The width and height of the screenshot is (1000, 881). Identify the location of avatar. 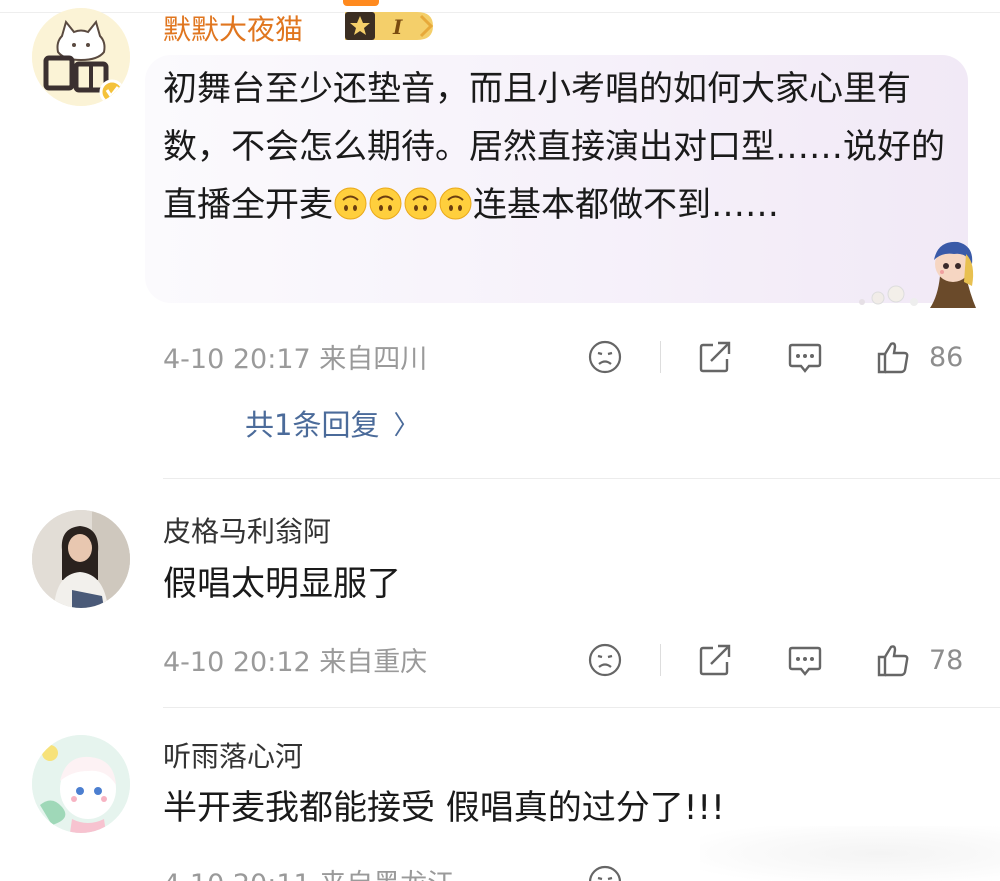
(81, 784).